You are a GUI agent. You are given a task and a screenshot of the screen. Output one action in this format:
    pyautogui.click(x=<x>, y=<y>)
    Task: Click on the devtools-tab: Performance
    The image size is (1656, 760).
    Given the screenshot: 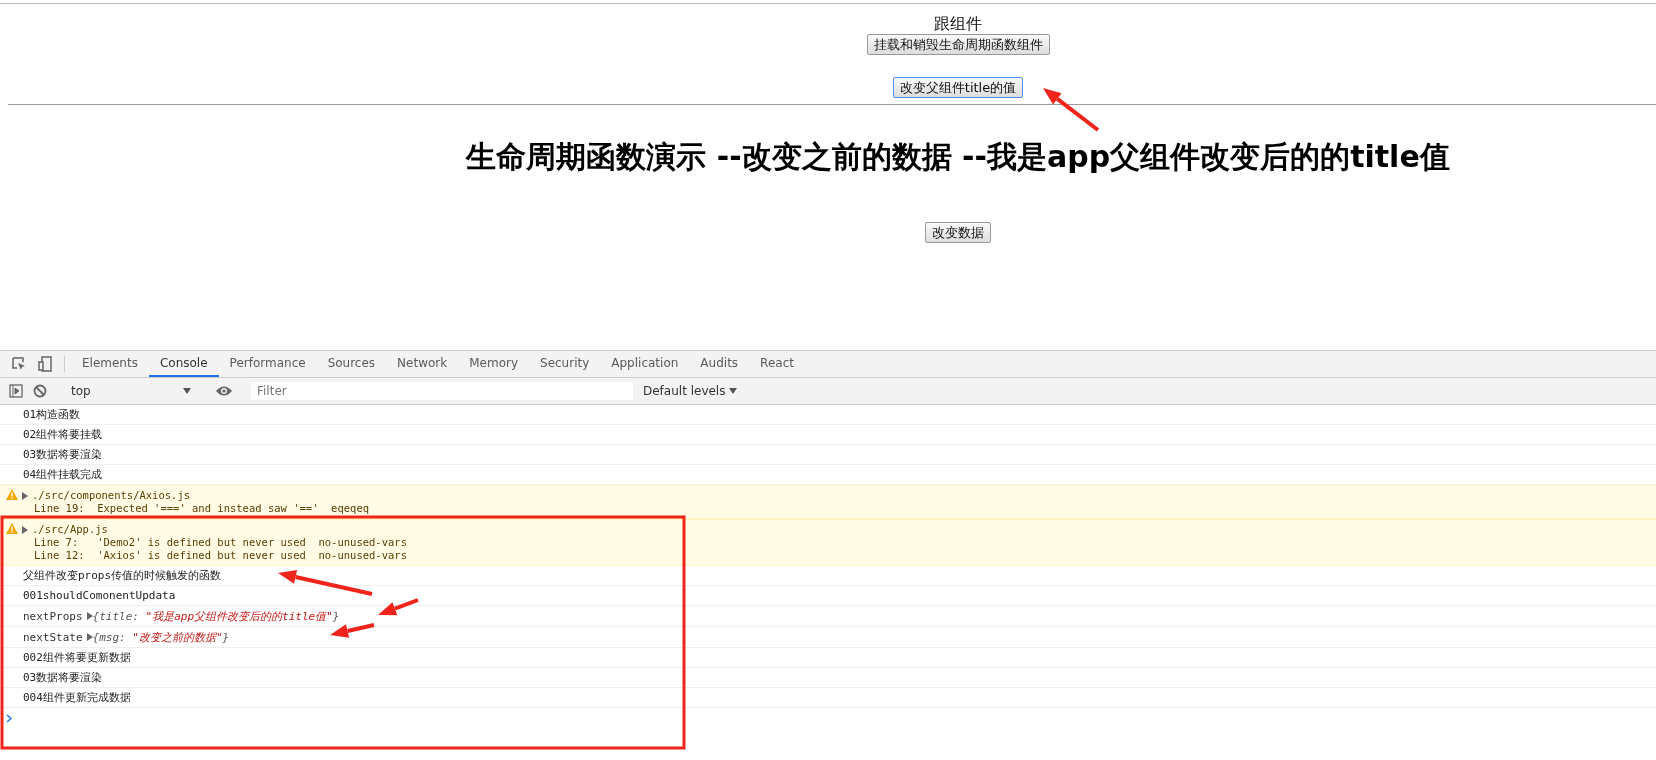 What is the action you would take?
    pyautogui.click(x=267, y=364)
    